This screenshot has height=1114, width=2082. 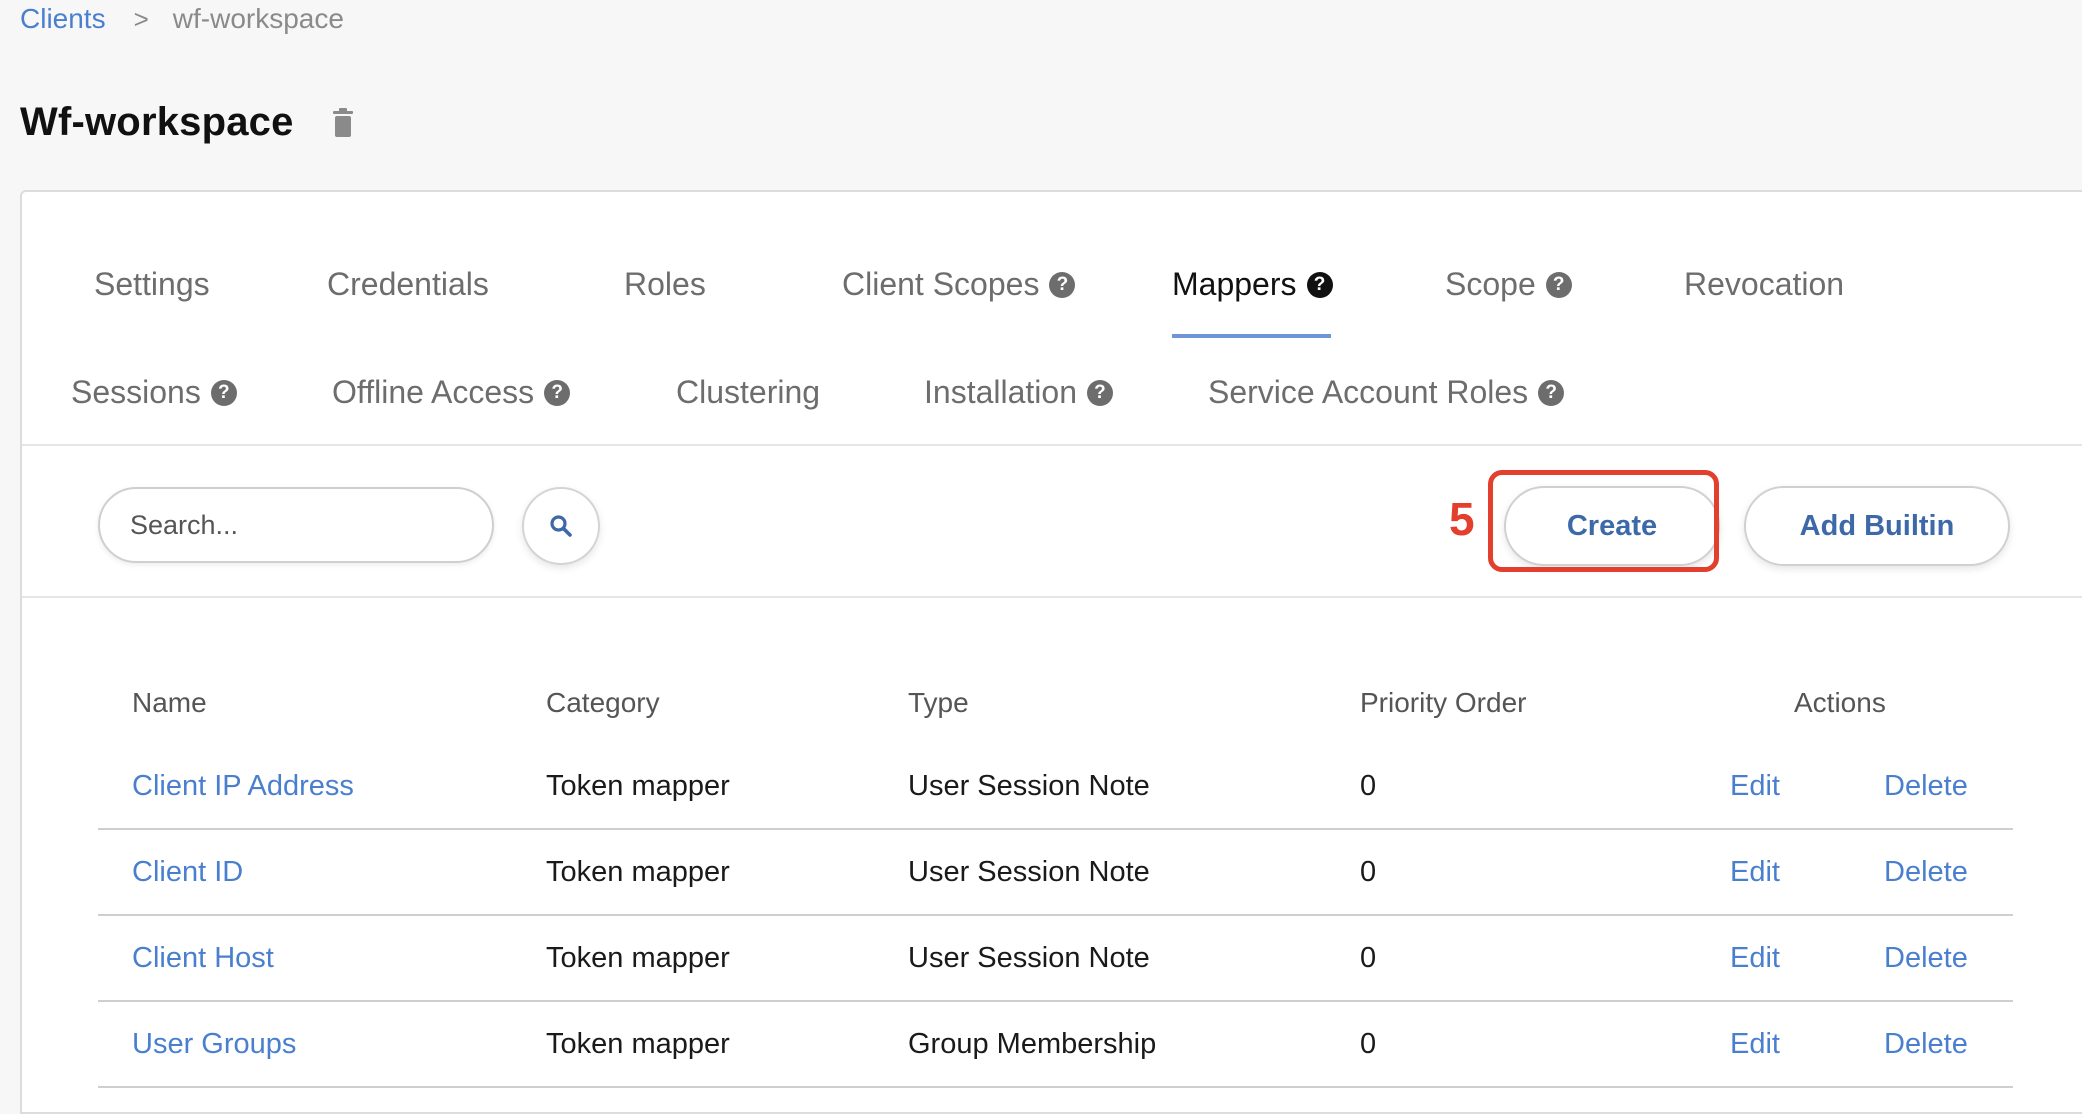 I want to click on tab-sessions: Sessions ?, so click(x=154, y=392).